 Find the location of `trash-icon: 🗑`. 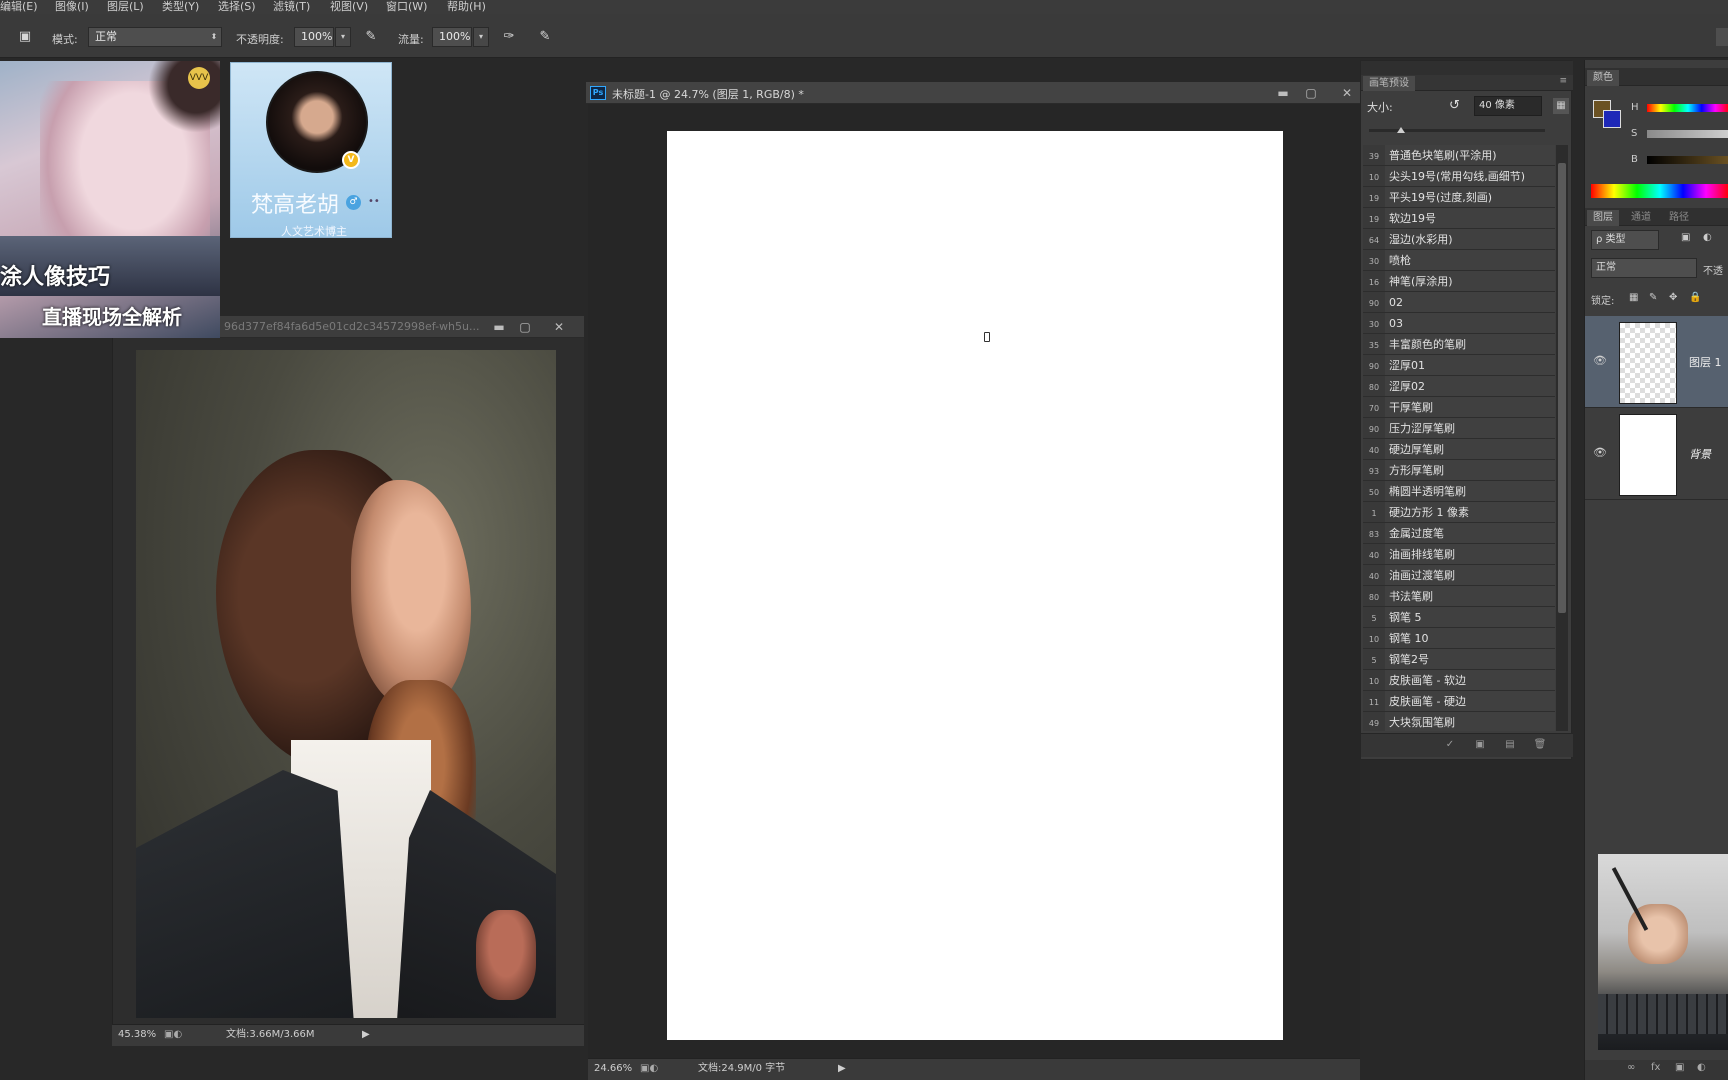

trash-icon: 🗑 is located at coordinates (1540, 745).